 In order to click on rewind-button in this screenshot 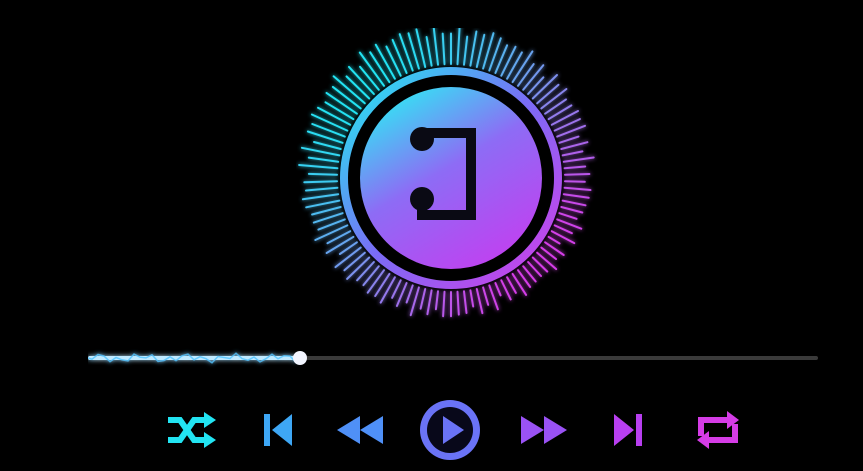, I will do `click(360, 430)`.